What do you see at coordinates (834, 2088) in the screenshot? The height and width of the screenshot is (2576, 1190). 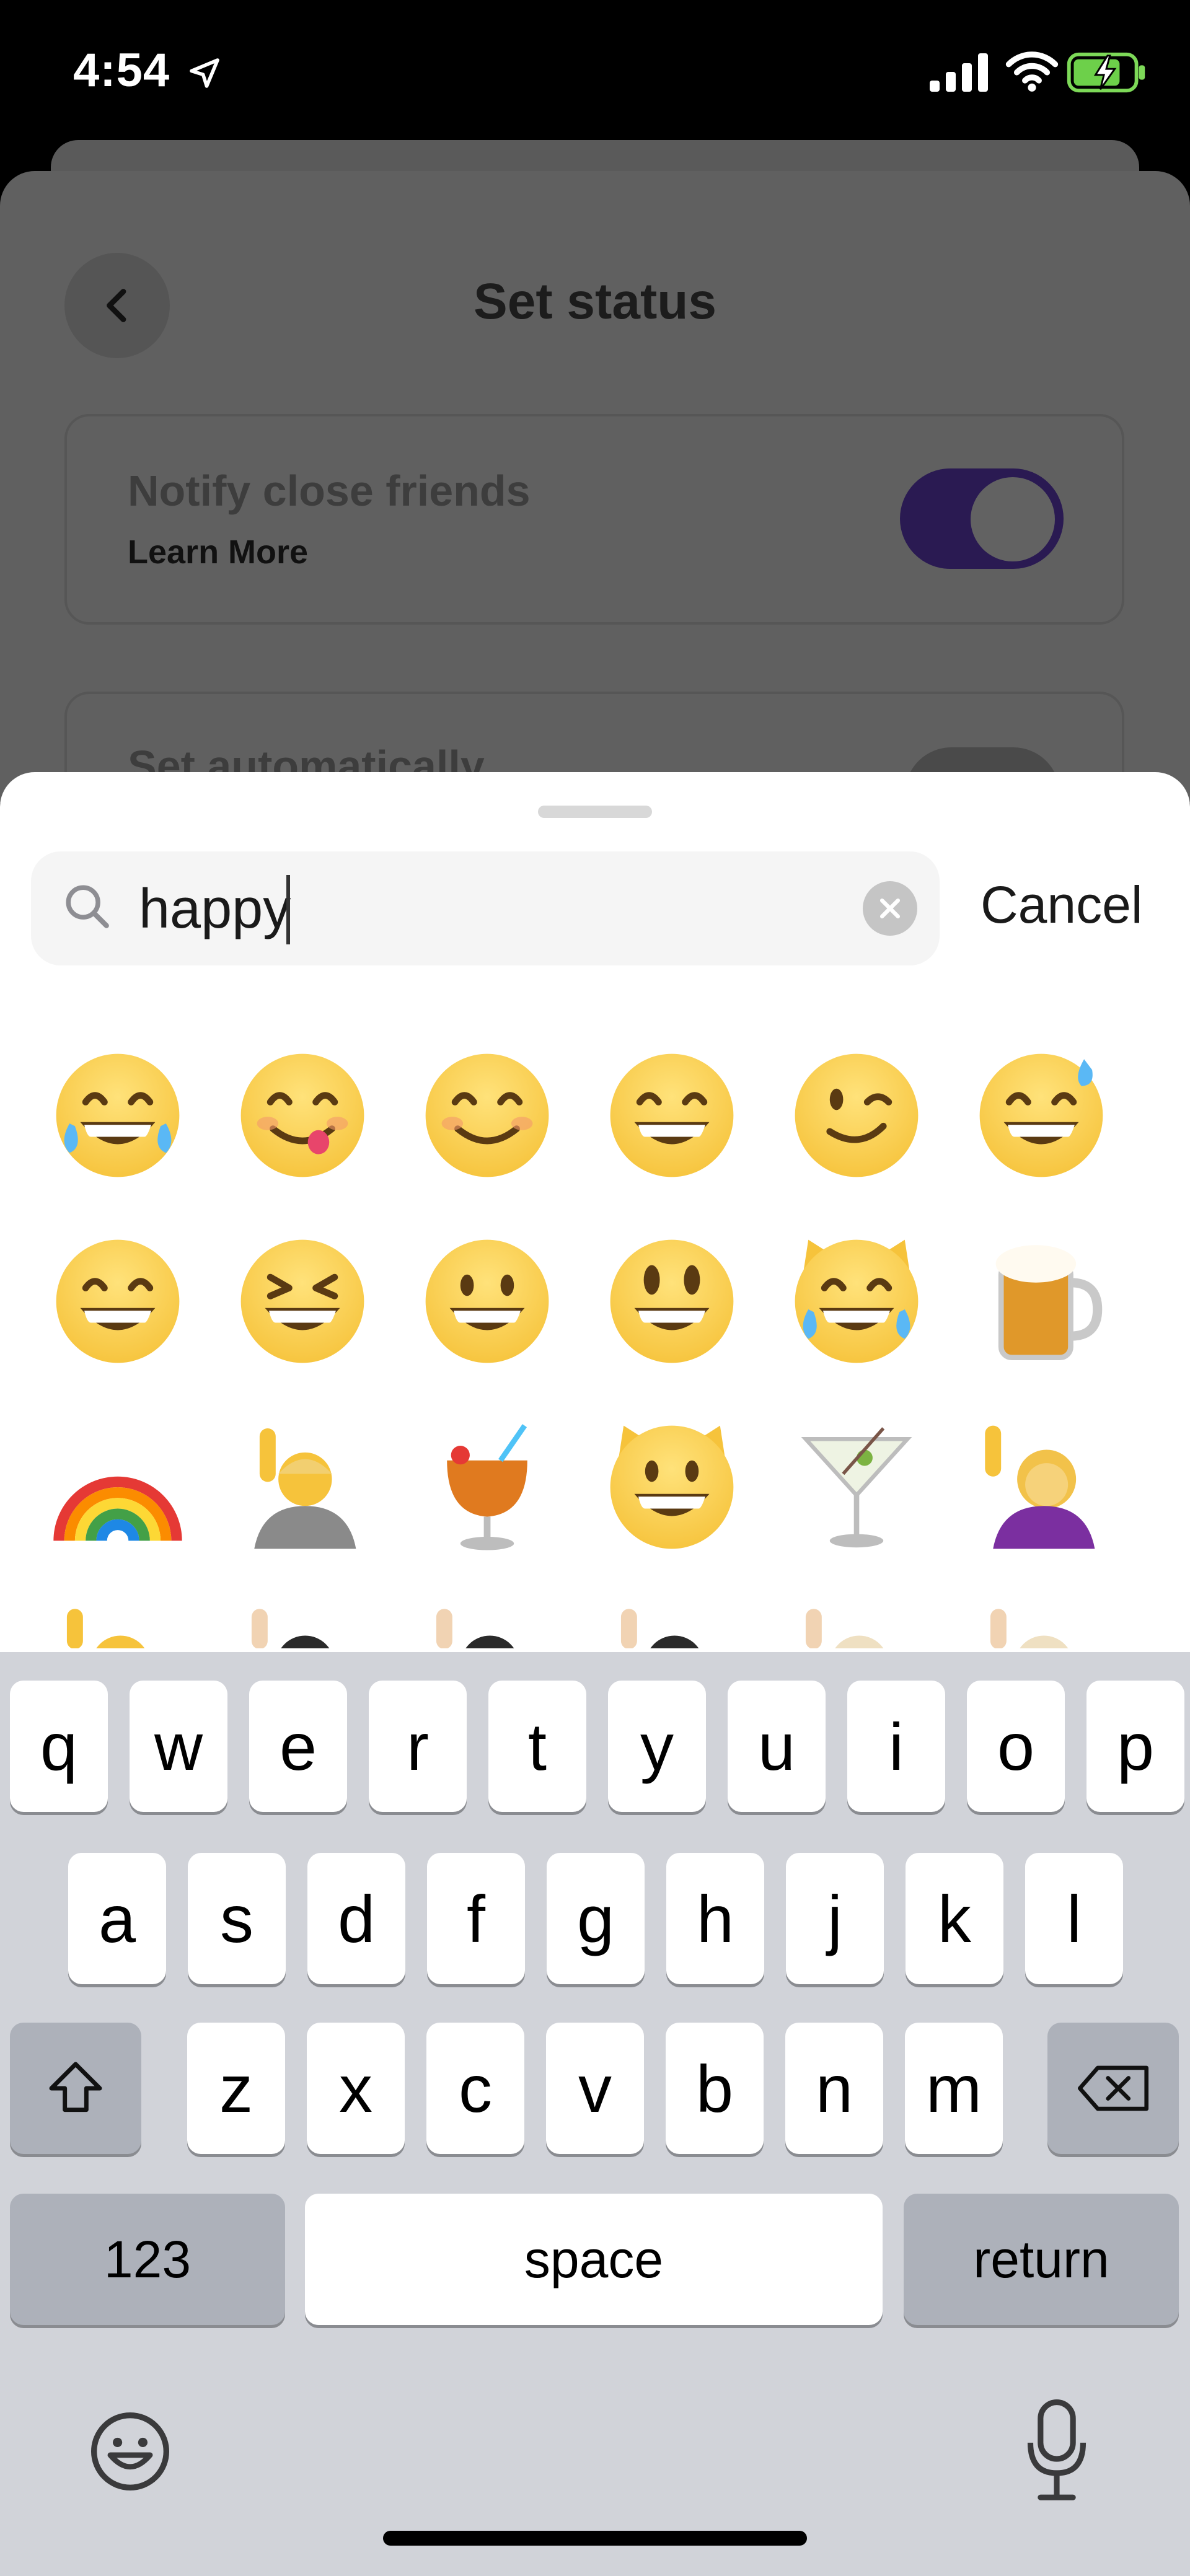 I see `key-n: n` at bounding box center [834, 2088].